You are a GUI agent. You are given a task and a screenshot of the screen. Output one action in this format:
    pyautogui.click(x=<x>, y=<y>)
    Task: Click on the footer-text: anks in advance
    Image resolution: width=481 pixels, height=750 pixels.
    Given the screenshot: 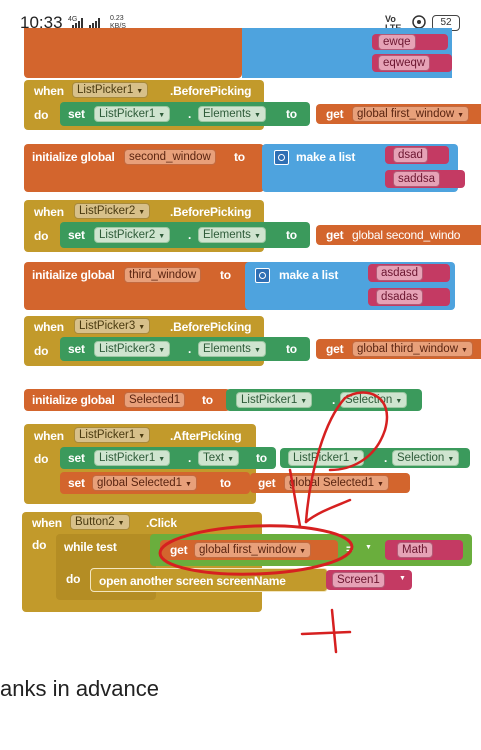 What is the action you would take?
    pyautogui.click(x=79, y=688)
    